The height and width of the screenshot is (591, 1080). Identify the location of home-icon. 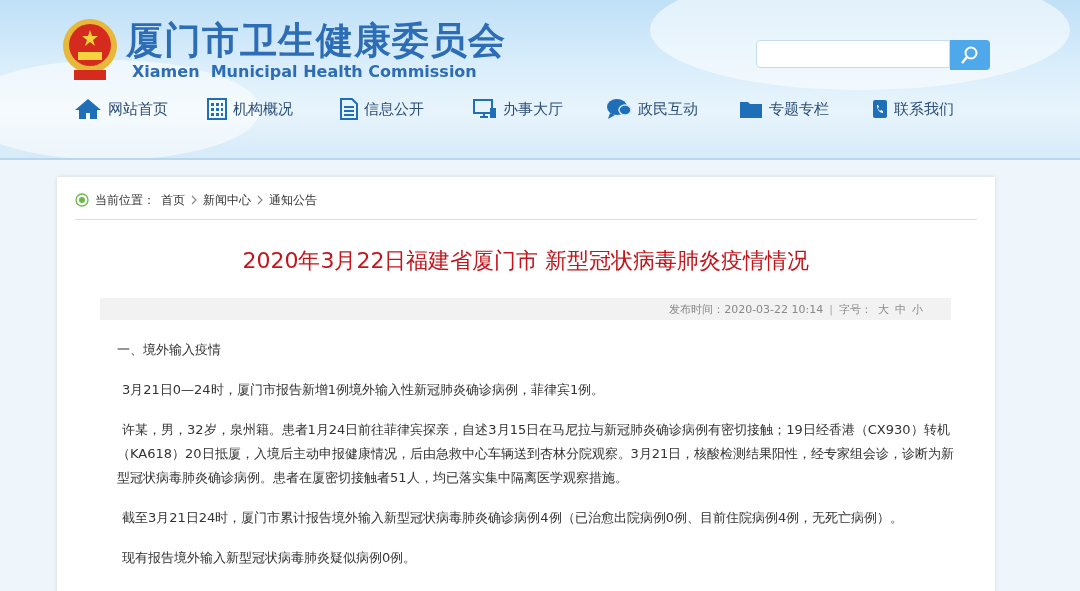
(88, 109).